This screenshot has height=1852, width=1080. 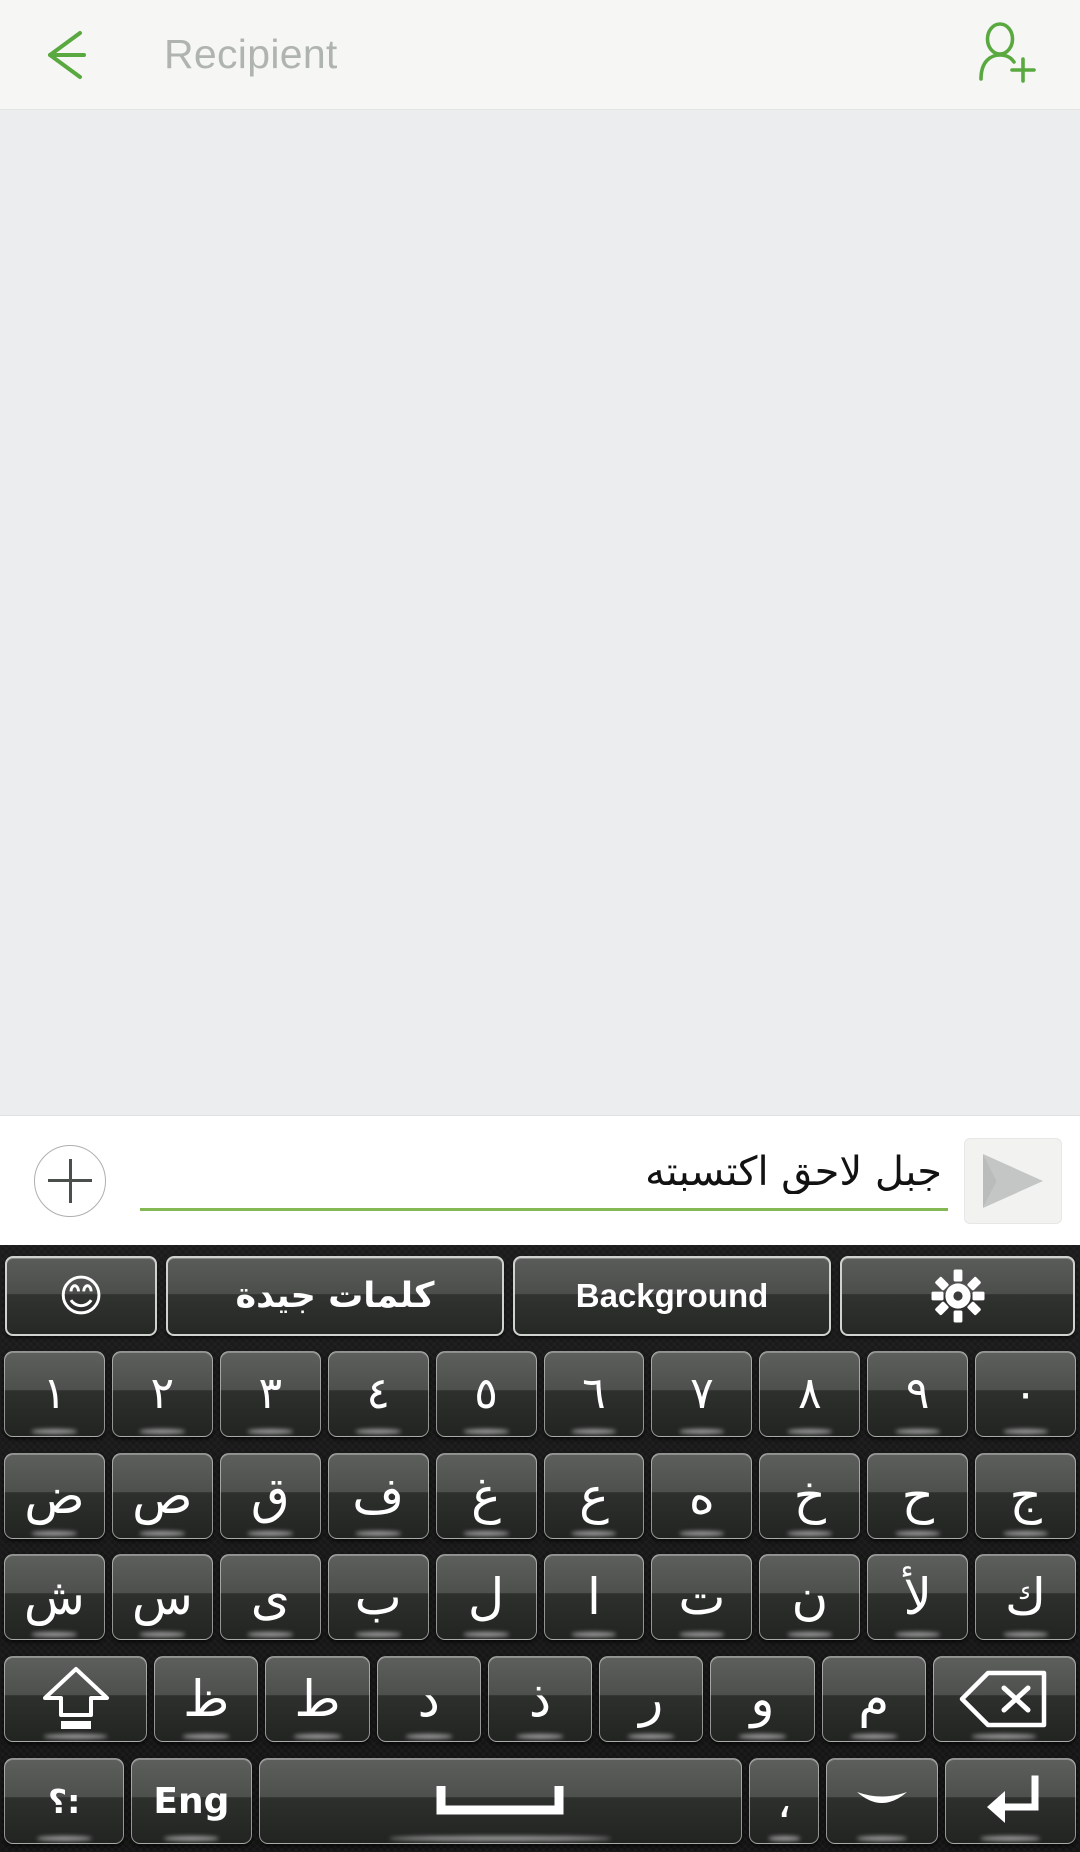 I want to click on shift-arrow-icon, so click(x=76, y=1699).